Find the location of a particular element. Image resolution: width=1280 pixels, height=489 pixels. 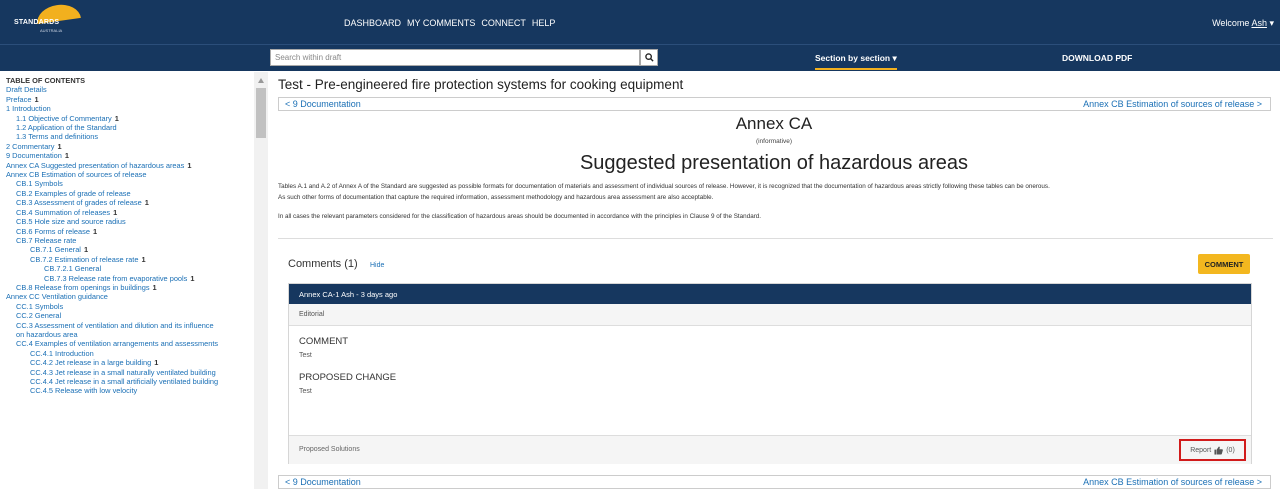

toc-item-label: CB.6 Forms of release is located at coordinates (53, 231).